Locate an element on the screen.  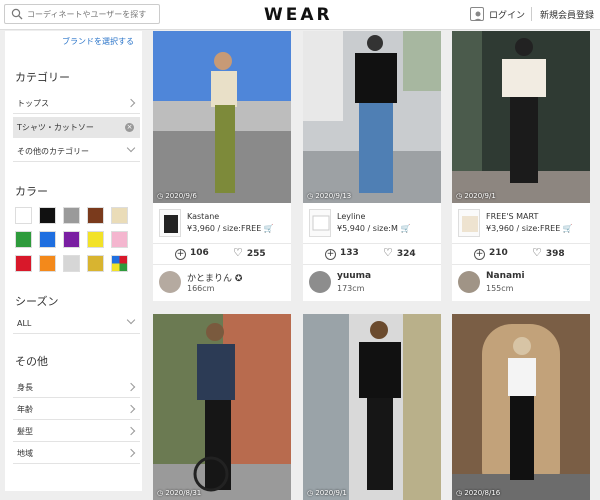
save-button: +210 is located at coordinates (491, 254).